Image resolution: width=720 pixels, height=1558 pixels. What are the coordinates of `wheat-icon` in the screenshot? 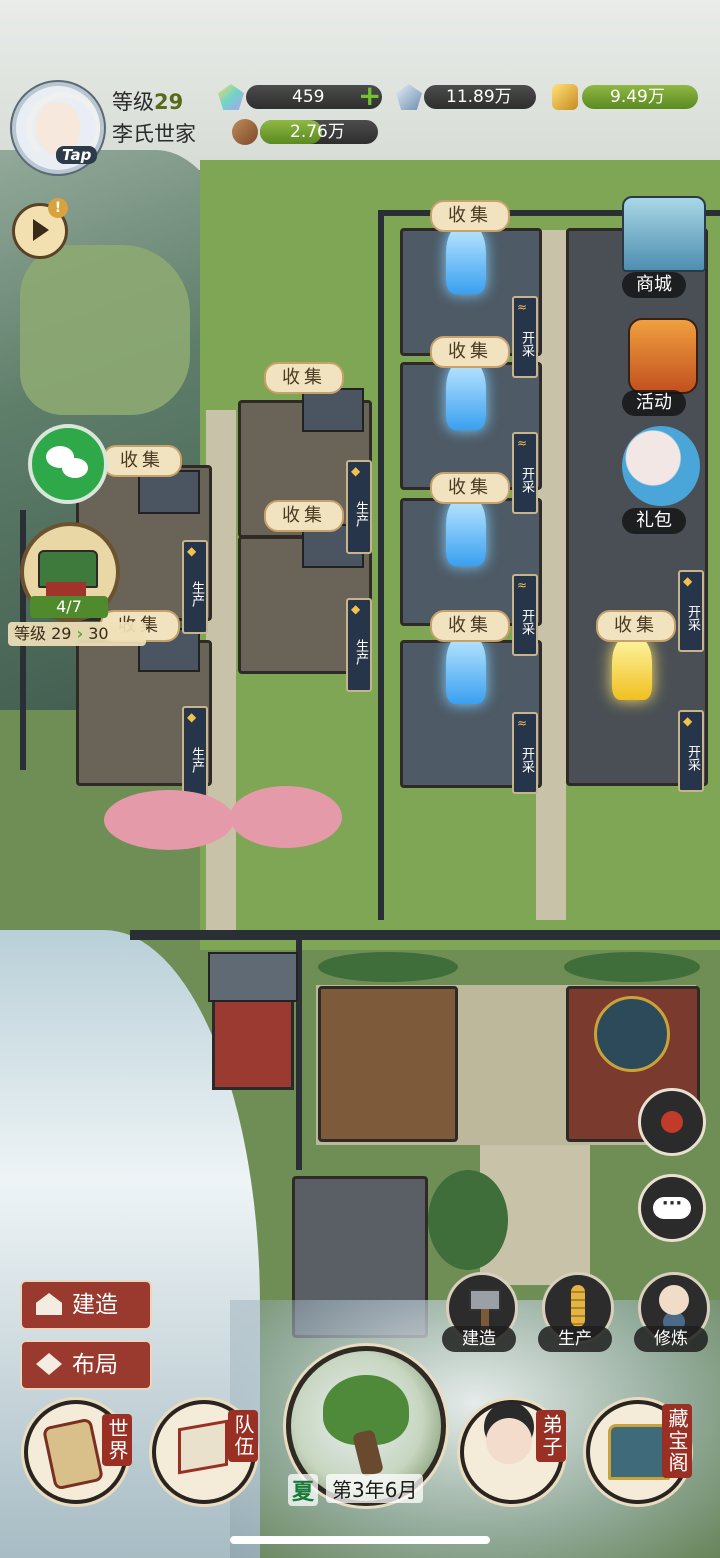 It's located at (578, 1306).